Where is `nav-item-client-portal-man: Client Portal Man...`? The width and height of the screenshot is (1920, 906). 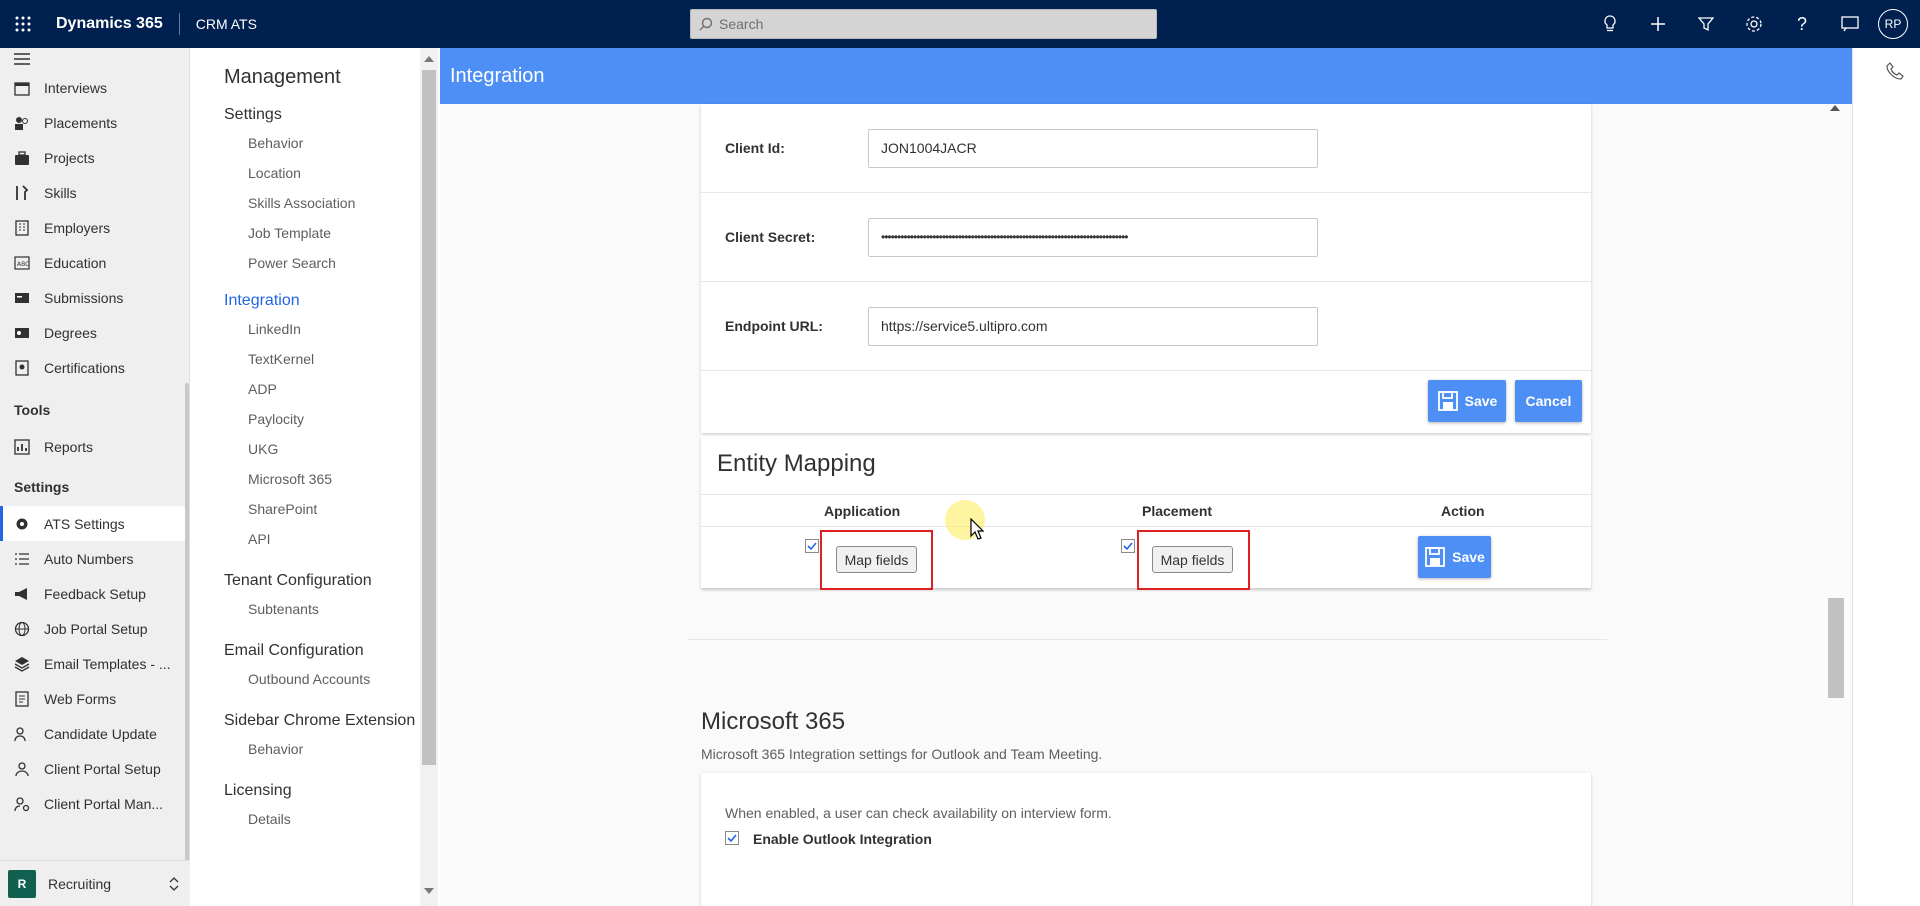
nav-item-client-portal-man: Client Portal Man... is located at coordinates (94, 803).